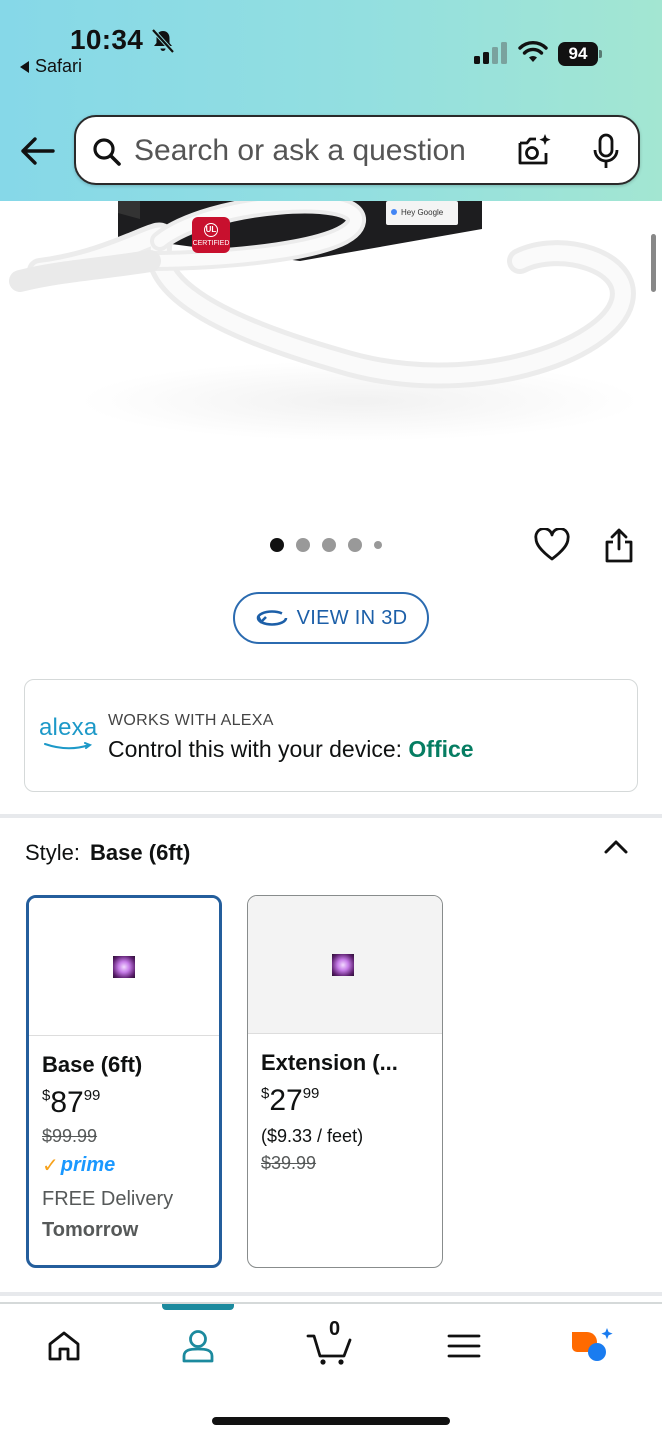 This screenshot has height=1440, width=662. Describe the element at coordinates (68, 746) in the screenshot. I see `alexa-smile-icon` at that location.